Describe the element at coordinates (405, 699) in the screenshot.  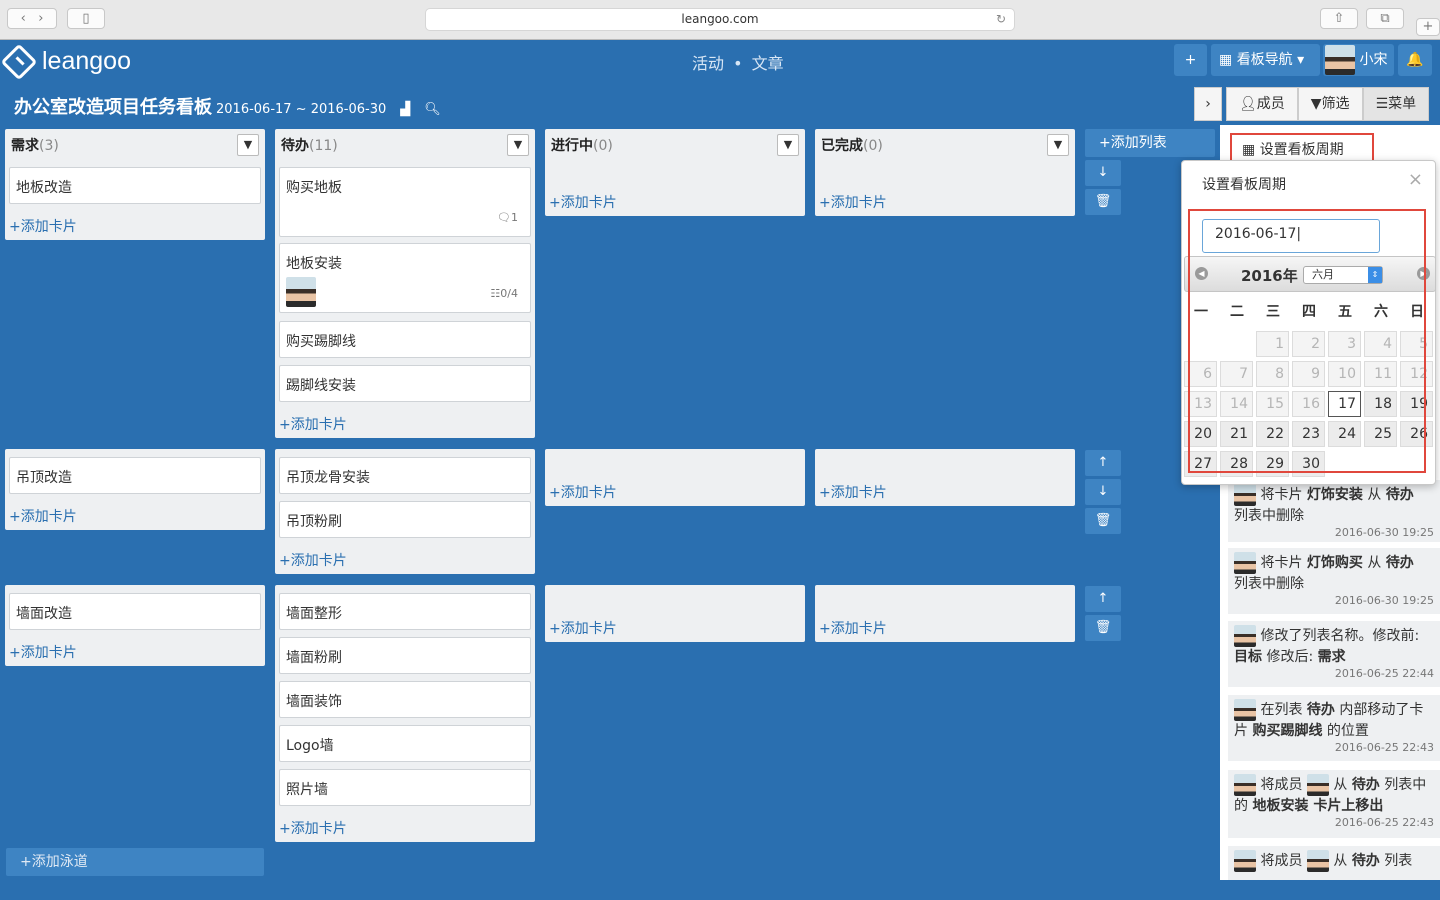
I see `card: 墙面装饰` at that location.